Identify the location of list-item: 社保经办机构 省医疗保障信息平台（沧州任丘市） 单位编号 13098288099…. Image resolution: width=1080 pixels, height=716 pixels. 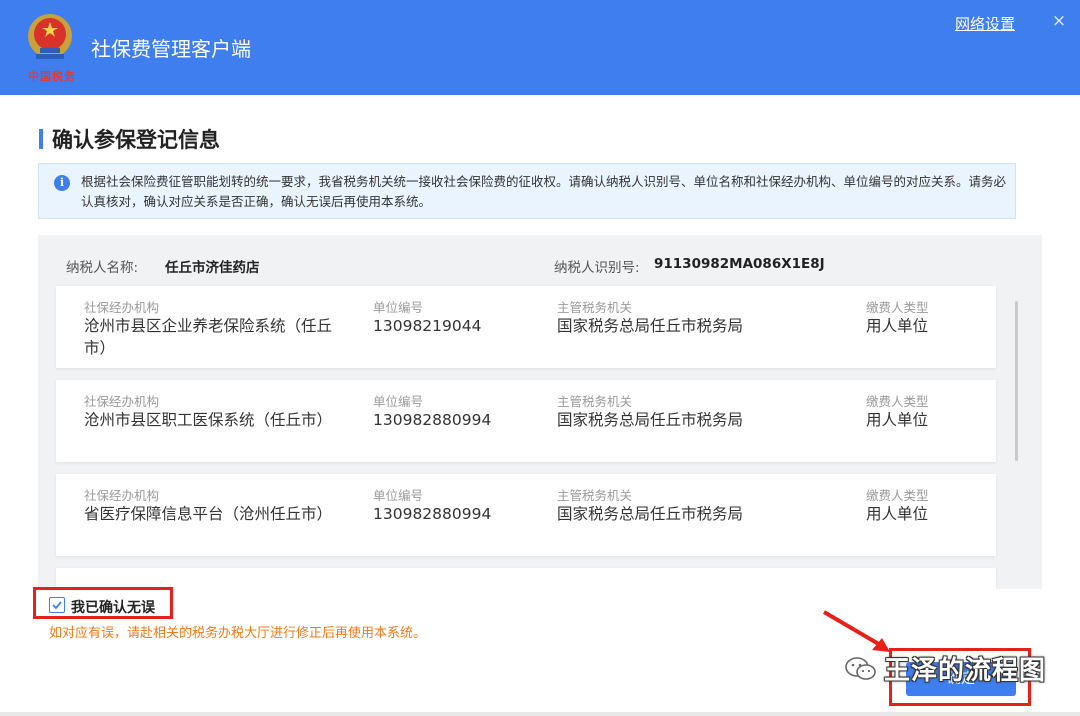
(526, 515).